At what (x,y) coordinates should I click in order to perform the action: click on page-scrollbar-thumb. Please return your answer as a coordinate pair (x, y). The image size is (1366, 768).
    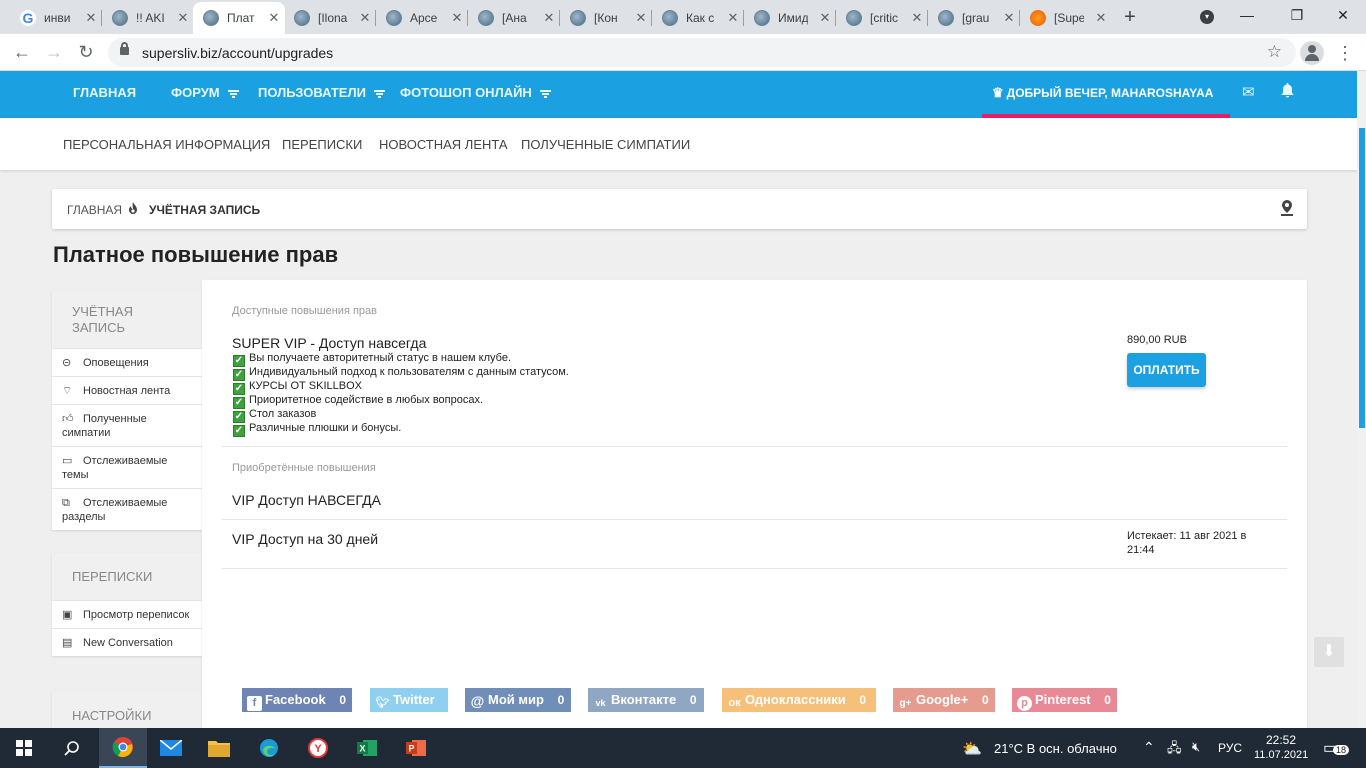
    Looking at the image, I should click on (1362, 278).